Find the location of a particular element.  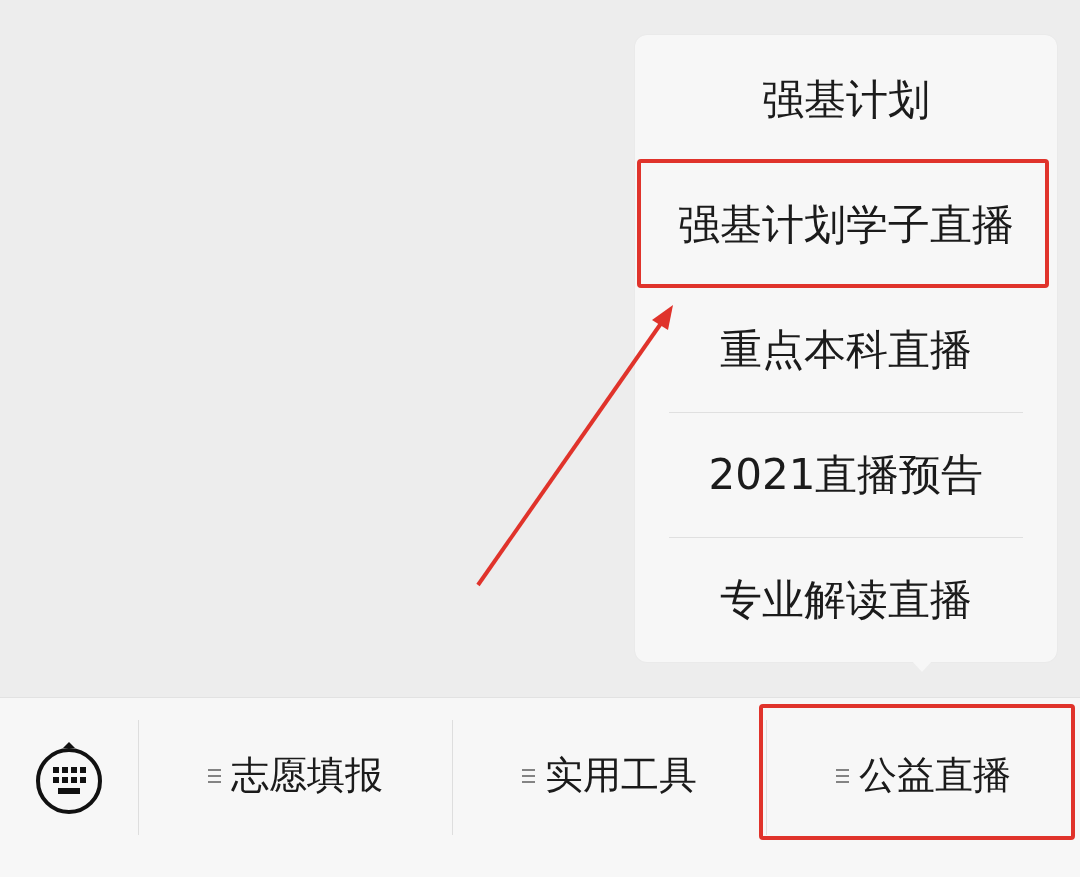

menu-item: 强基计划 is located at coordinates (846, 100).